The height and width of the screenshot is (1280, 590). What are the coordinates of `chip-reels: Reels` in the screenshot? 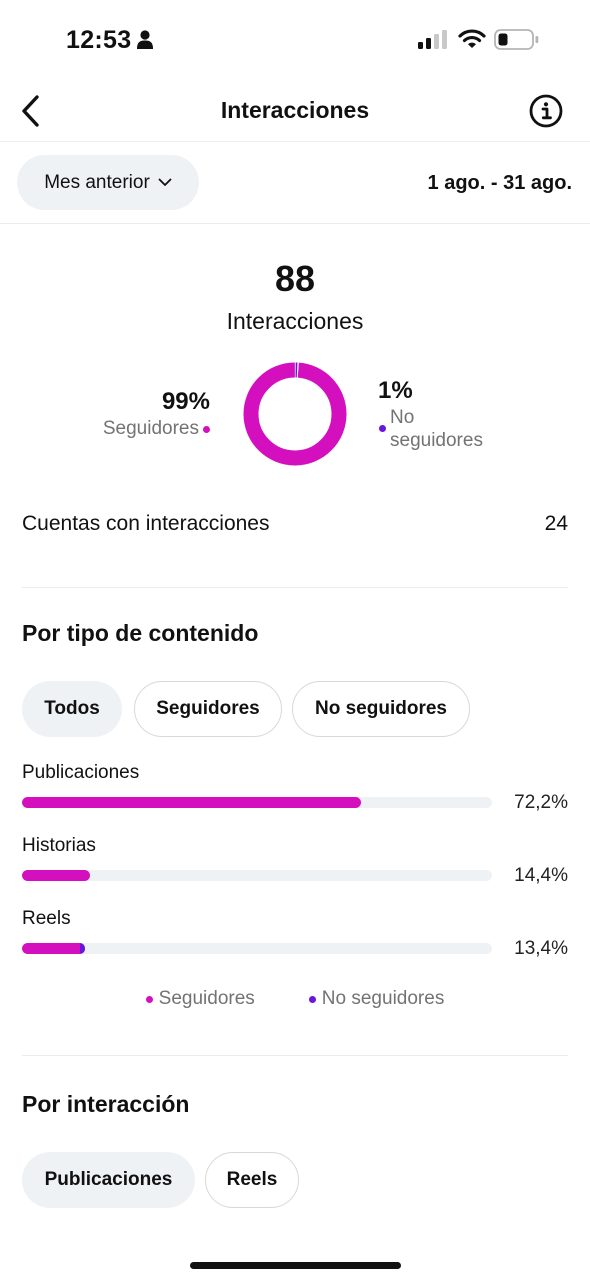 It's located at (252, 1180).